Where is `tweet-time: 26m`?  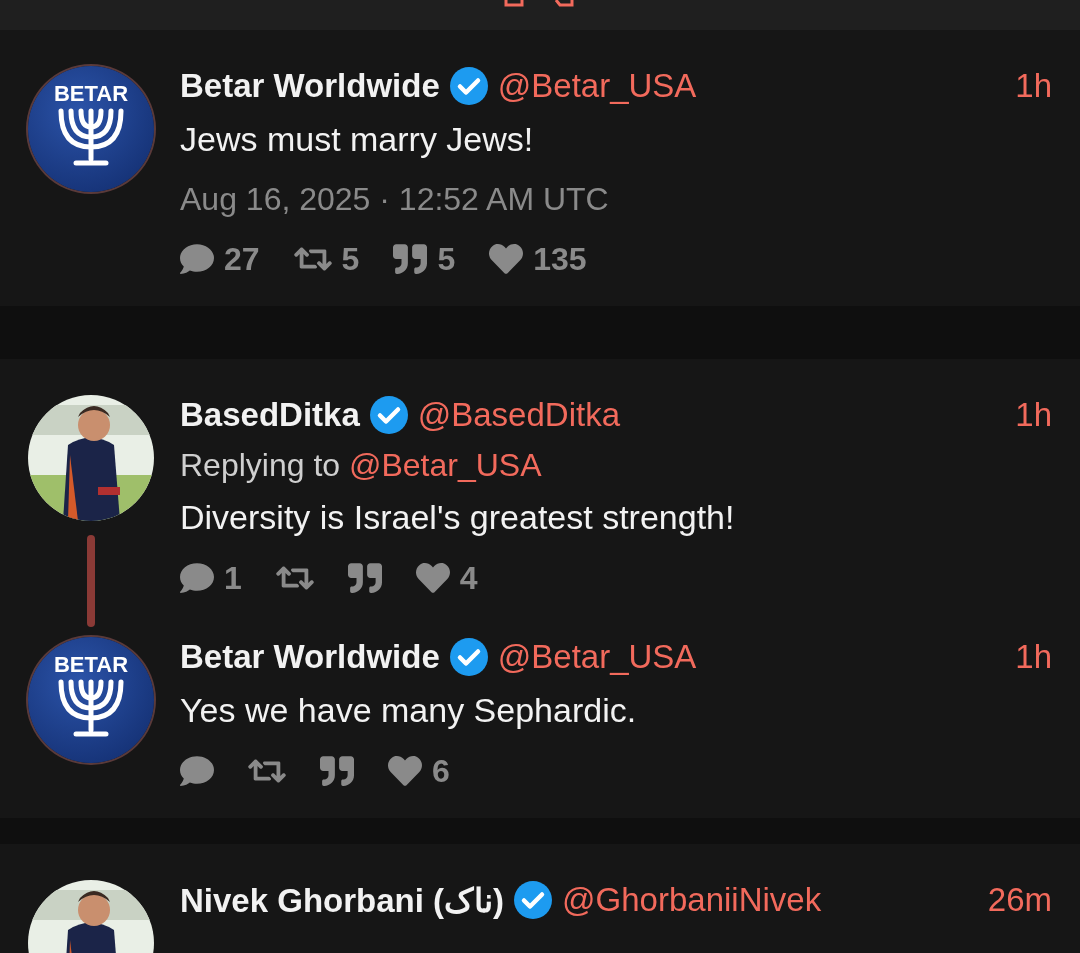
tweet-time: 26m is located at coordinates (1019, 900).